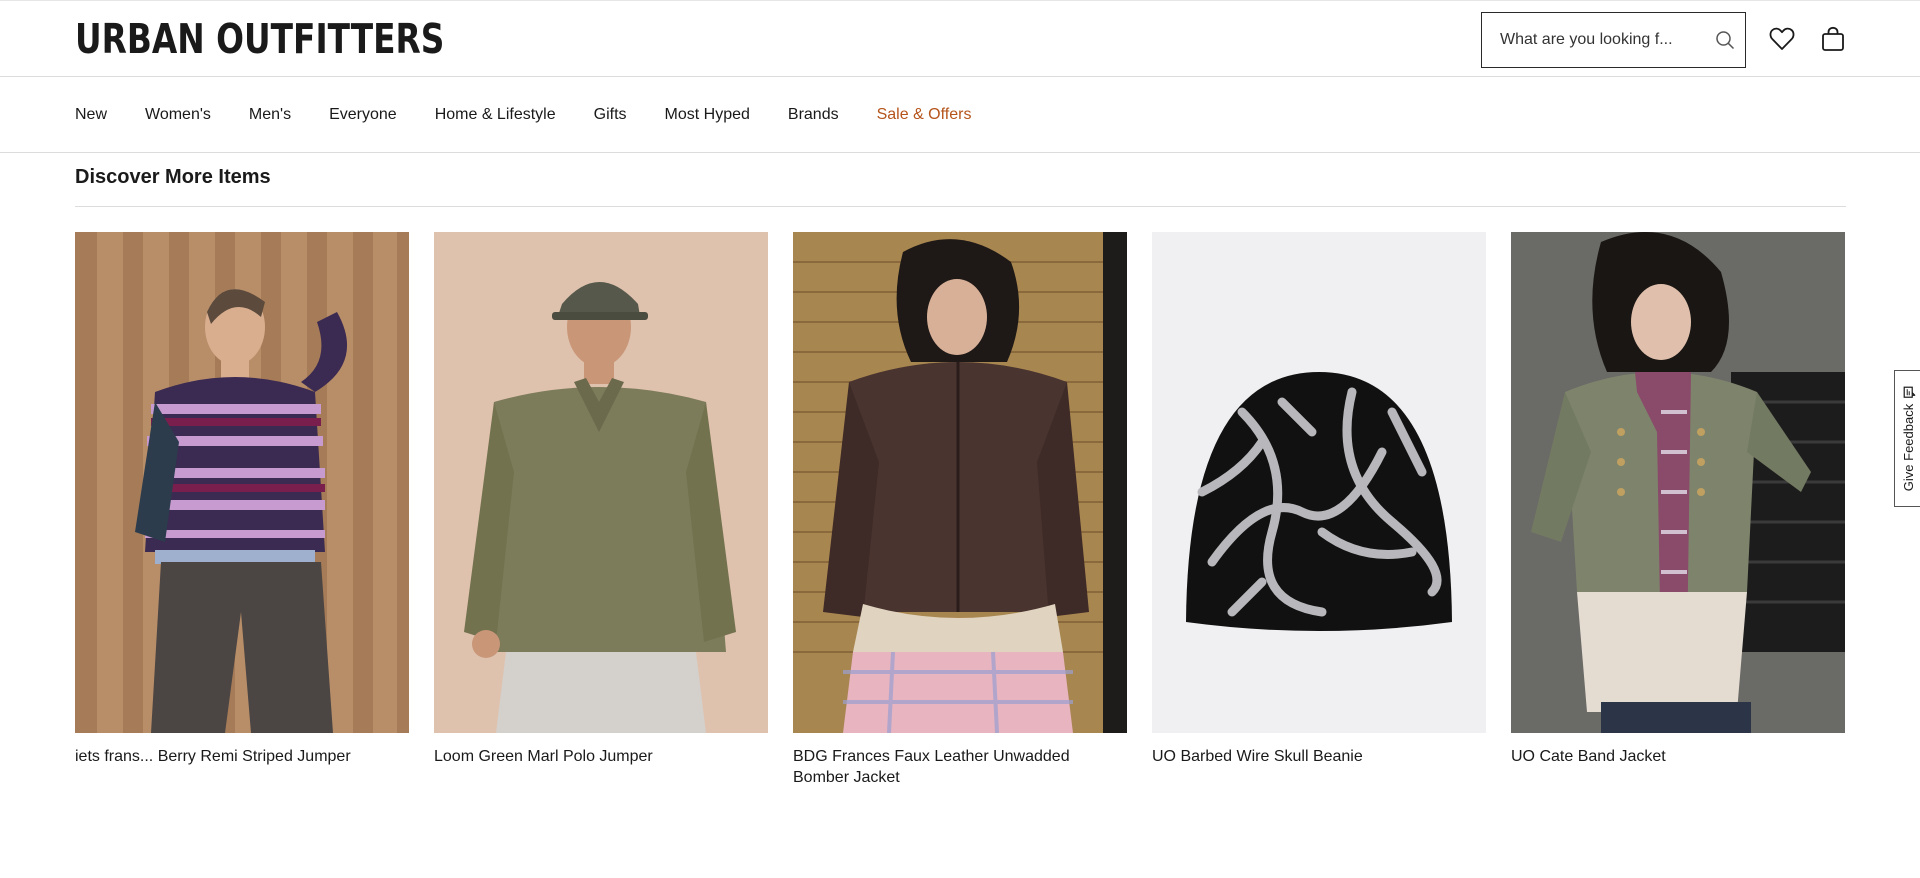 Image resolution: width=1920 pixels, height=878 pixels. What do you see at coordinates (1833, 39) in the screenshot?
I see `shopping-bag-icon` at bounding box center [1833, 39].